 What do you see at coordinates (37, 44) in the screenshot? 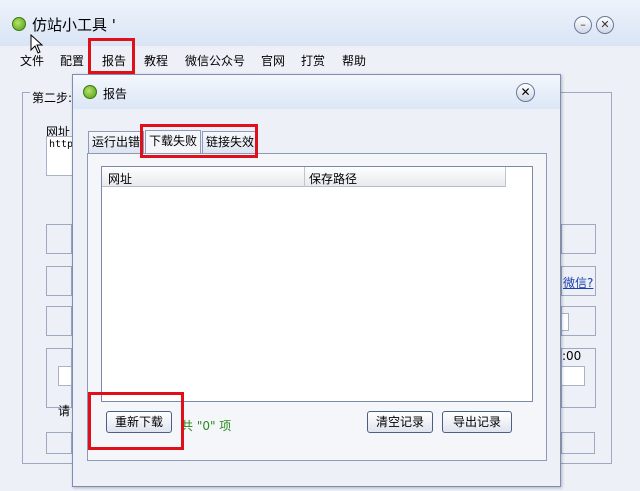
I see `mouse-cursor-icon` at bounding box center [37, 44].